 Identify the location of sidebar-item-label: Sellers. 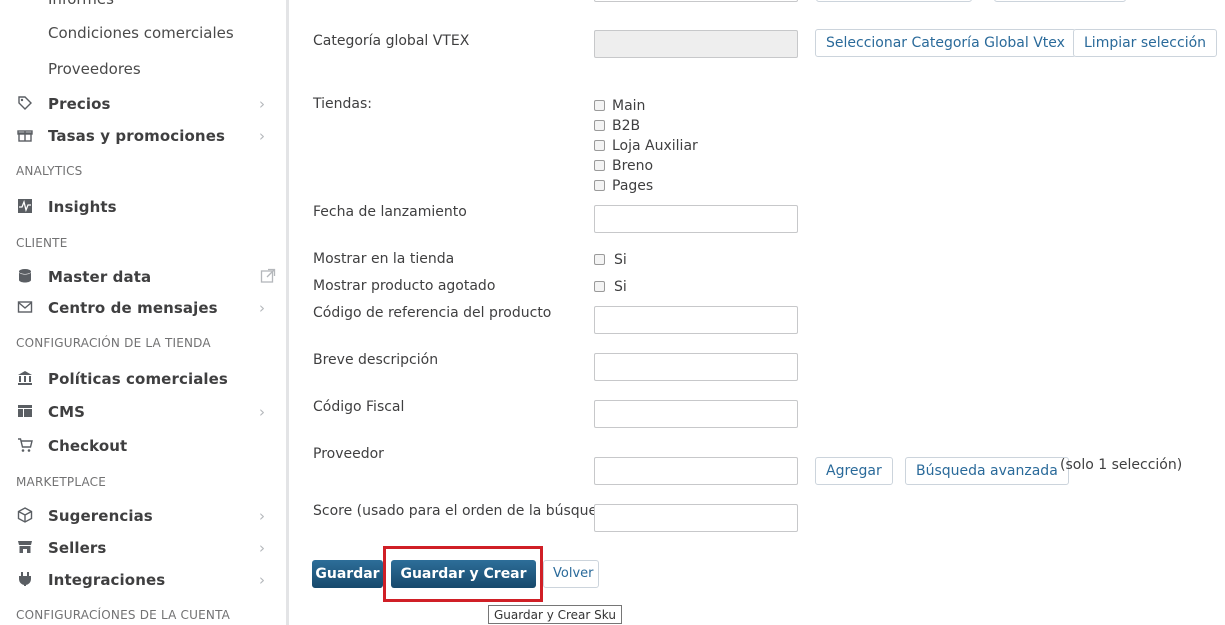
(77, 548).